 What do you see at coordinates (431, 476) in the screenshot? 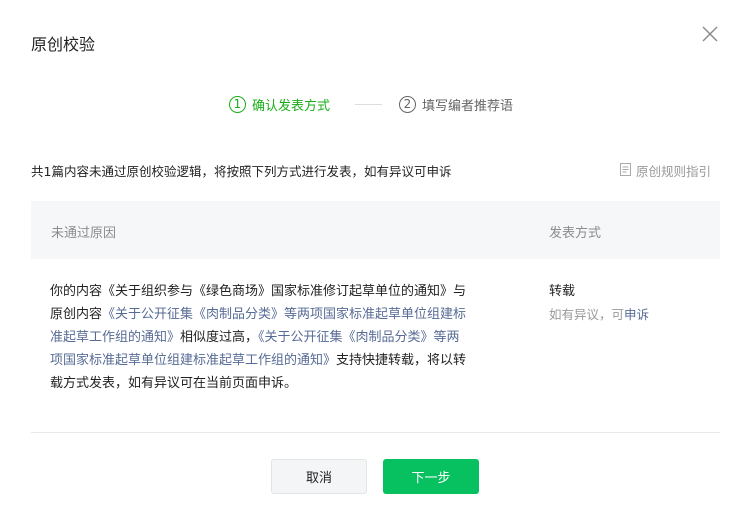
I see `next-step-button: 下一步` at bounding box center [431, 476].